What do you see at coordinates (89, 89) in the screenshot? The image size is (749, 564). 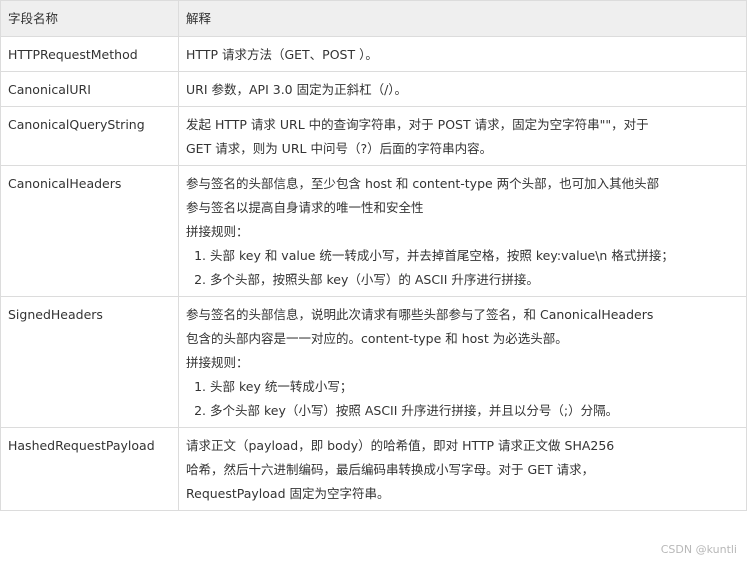 I see `field-name-cell: CanonicalURI` at bounding box center [89, 89].